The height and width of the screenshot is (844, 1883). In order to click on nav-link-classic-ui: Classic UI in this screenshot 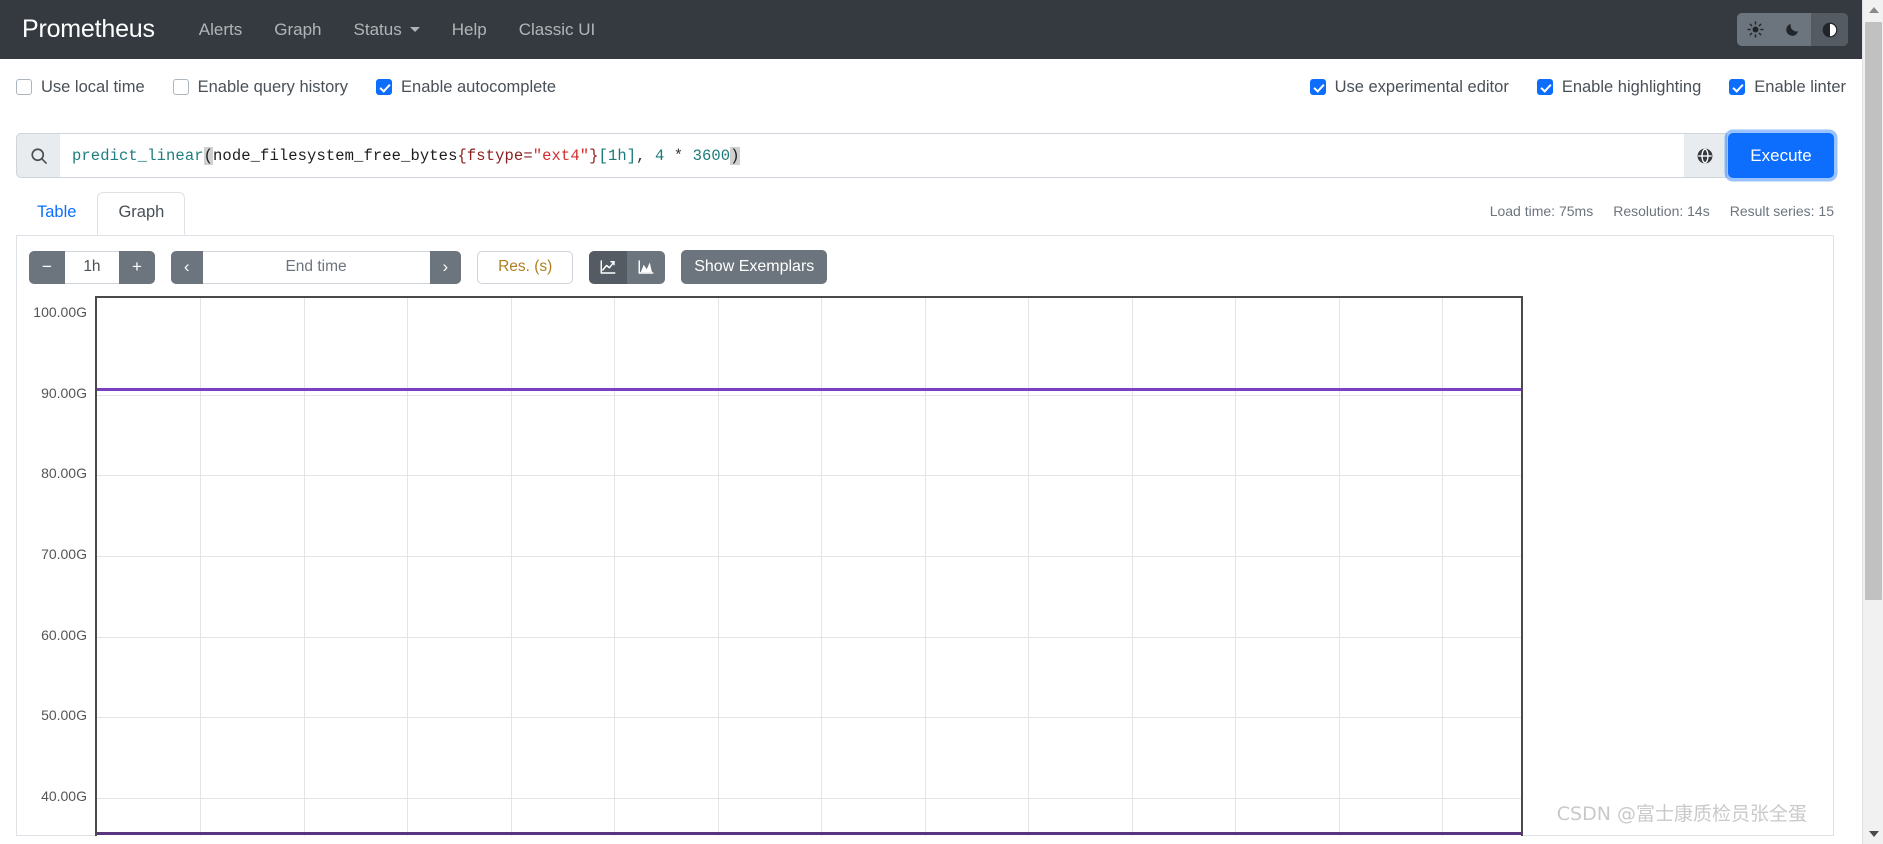, I will do `click(557, 30)`.